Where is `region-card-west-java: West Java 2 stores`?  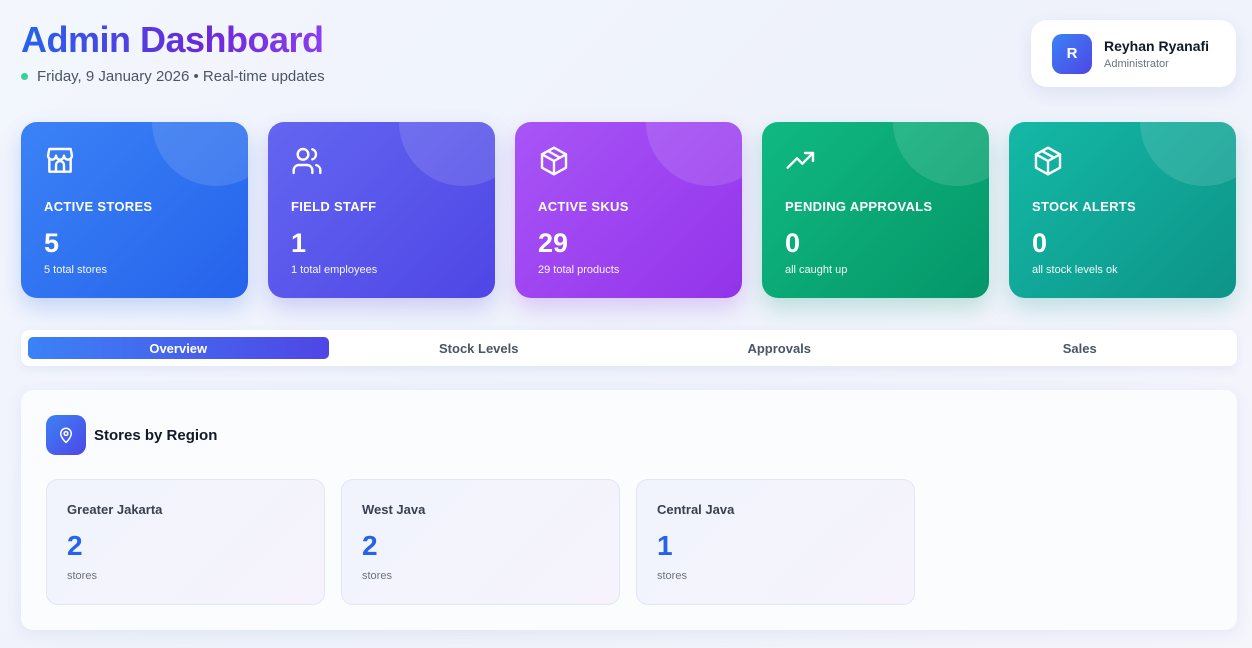 region-card-west-java: West Java 2 stores is located at coordinates (480, 542).